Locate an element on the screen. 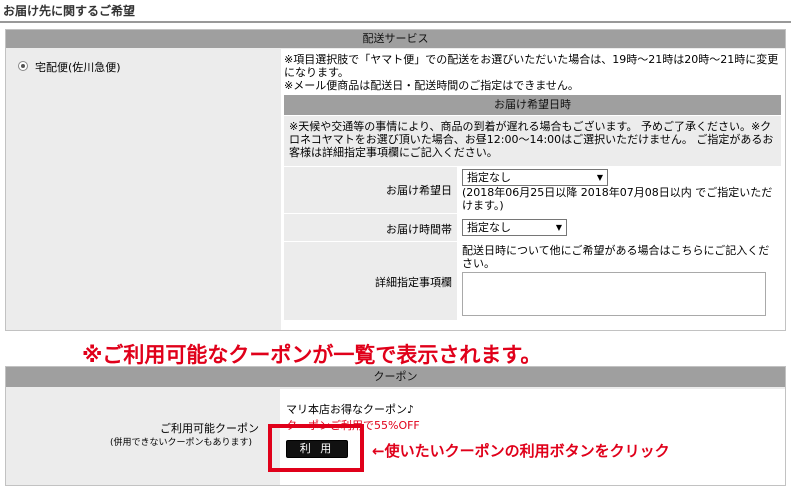  time-label: お届け時間帯 is located at coordinates (419, 229).